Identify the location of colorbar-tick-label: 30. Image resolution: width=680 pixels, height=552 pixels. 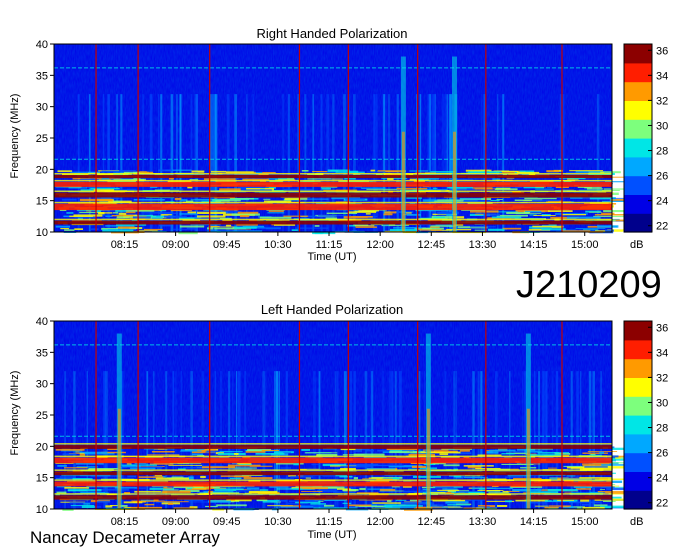
(662, 126).